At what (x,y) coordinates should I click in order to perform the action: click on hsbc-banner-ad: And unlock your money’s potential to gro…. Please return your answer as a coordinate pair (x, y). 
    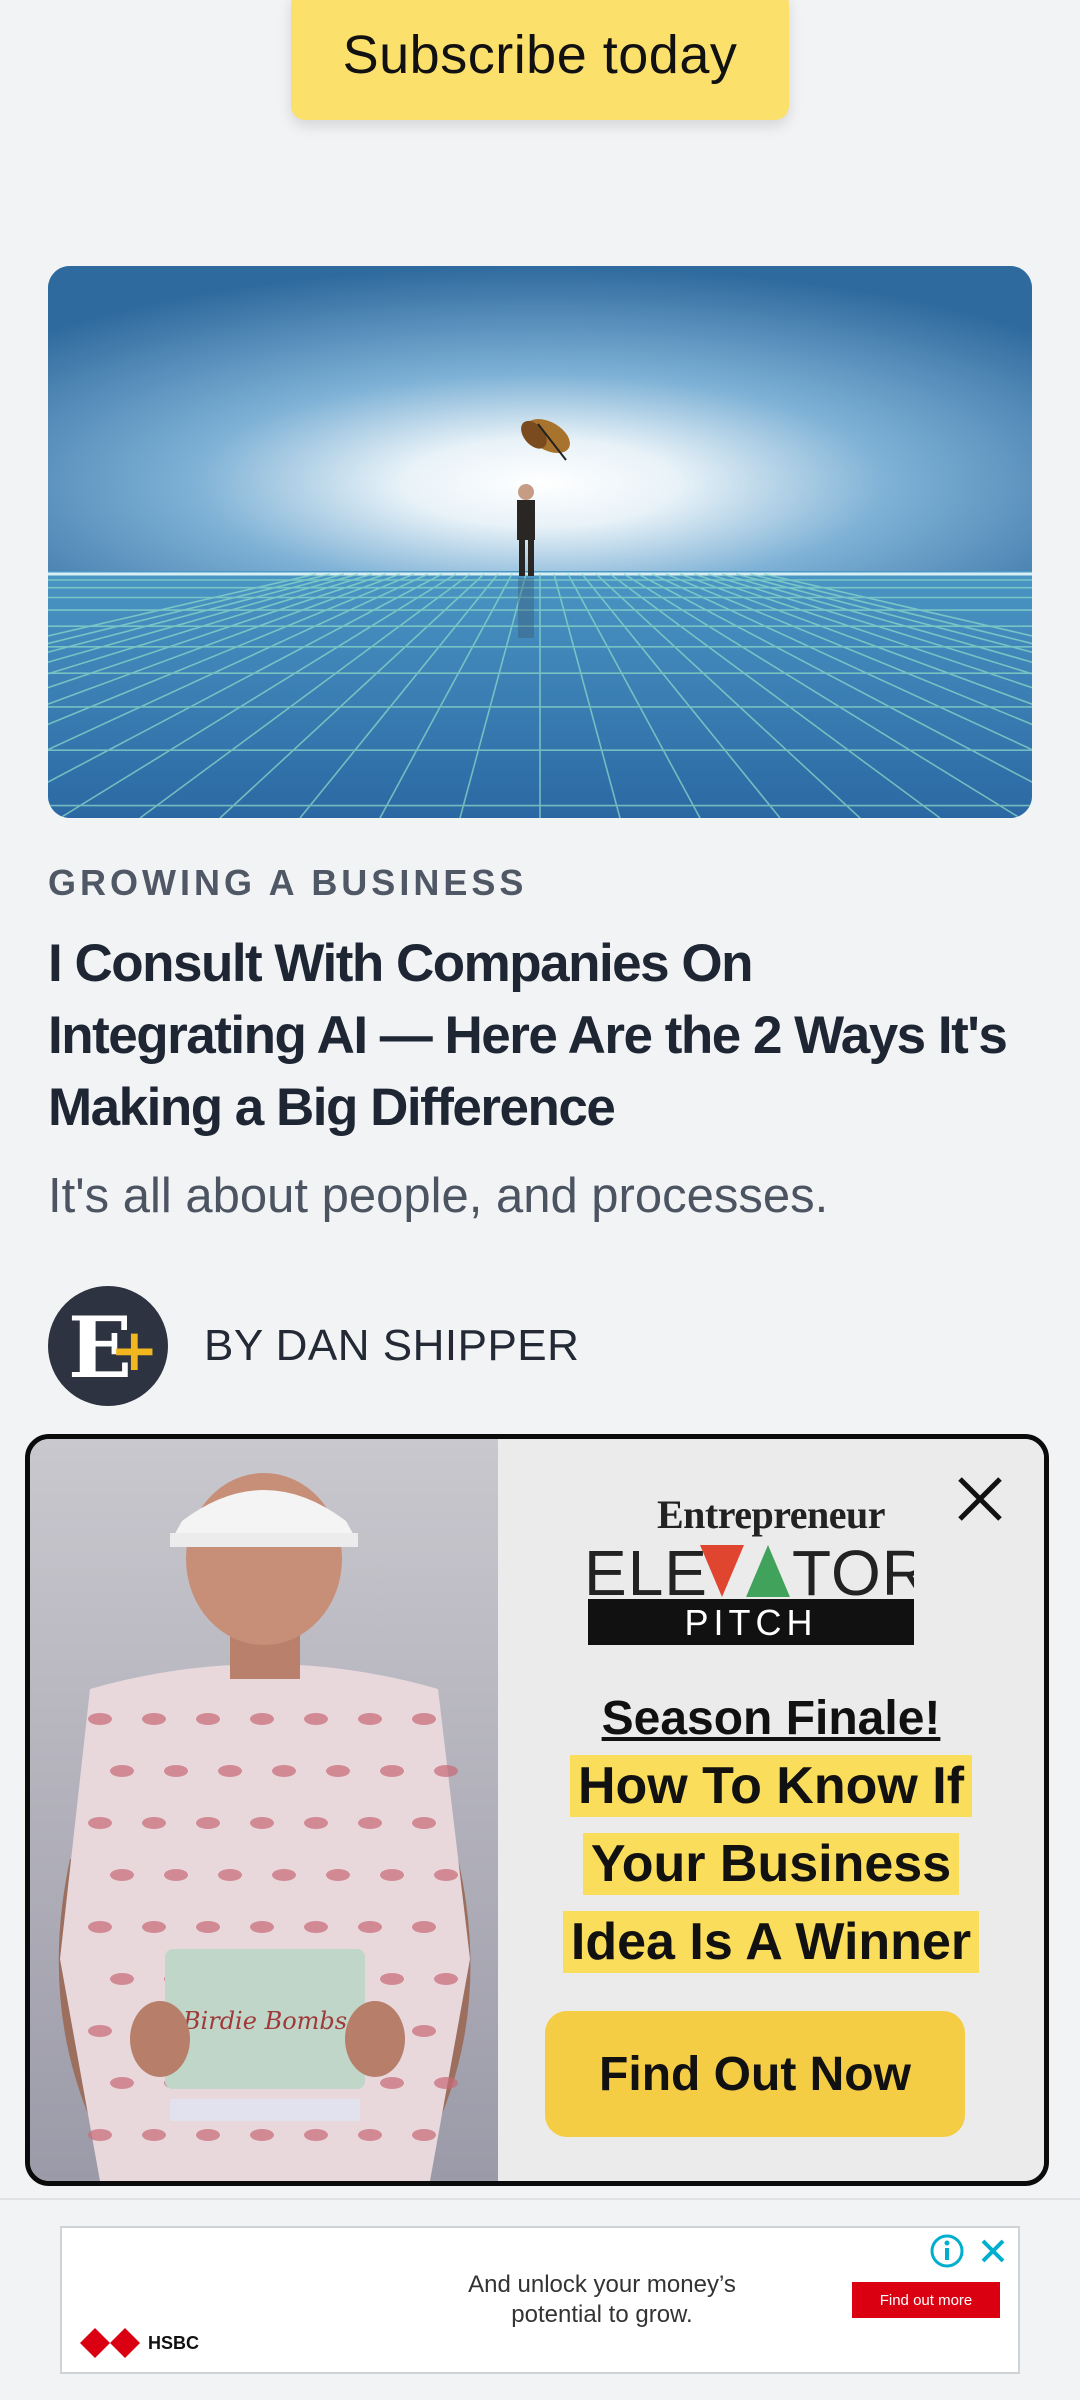
    Looking at the image, I should click on (540, 2300).